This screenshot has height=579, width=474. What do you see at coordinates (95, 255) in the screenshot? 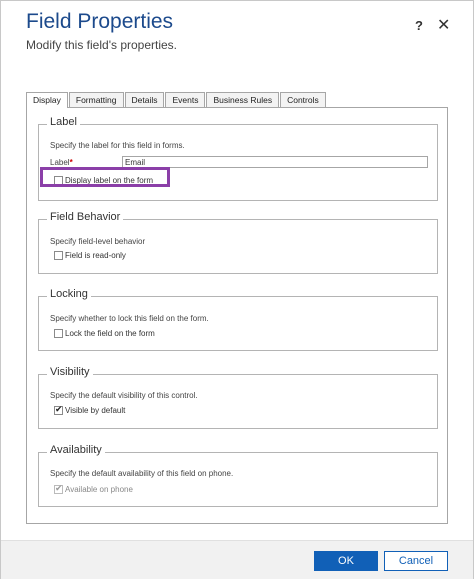
I see `read-only-checkbox-label: Field is read-only` at bounding box center [95, 255].